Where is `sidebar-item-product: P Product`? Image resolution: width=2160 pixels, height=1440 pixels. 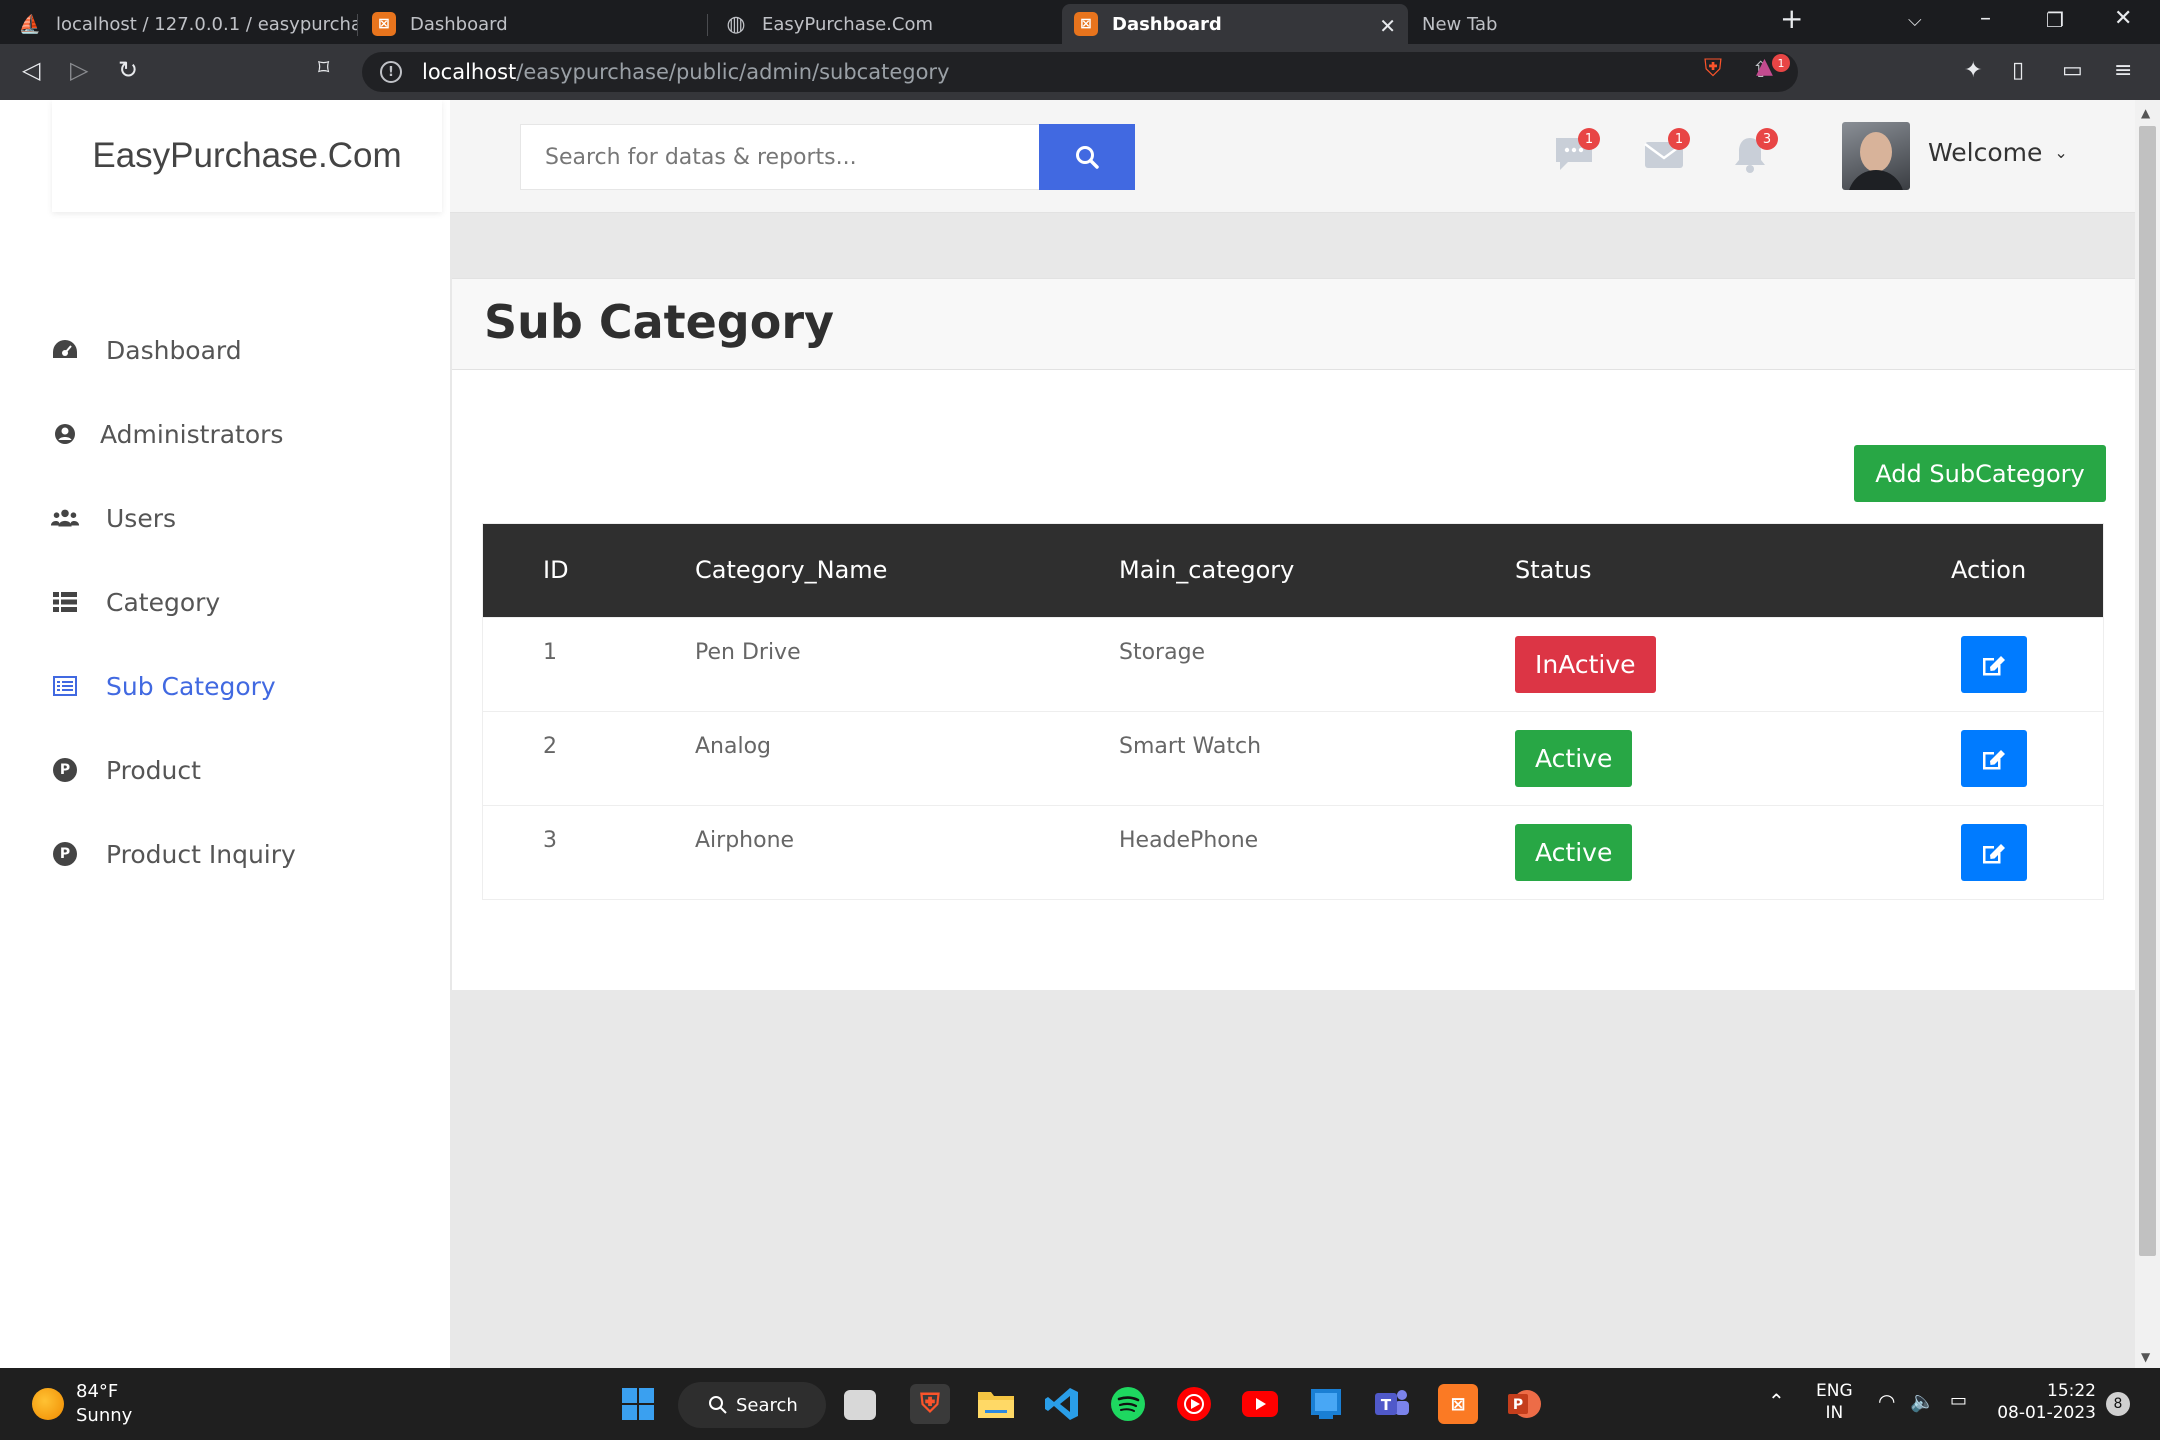
sidebar-item-product: P Product is located at coordinates (225, 770).